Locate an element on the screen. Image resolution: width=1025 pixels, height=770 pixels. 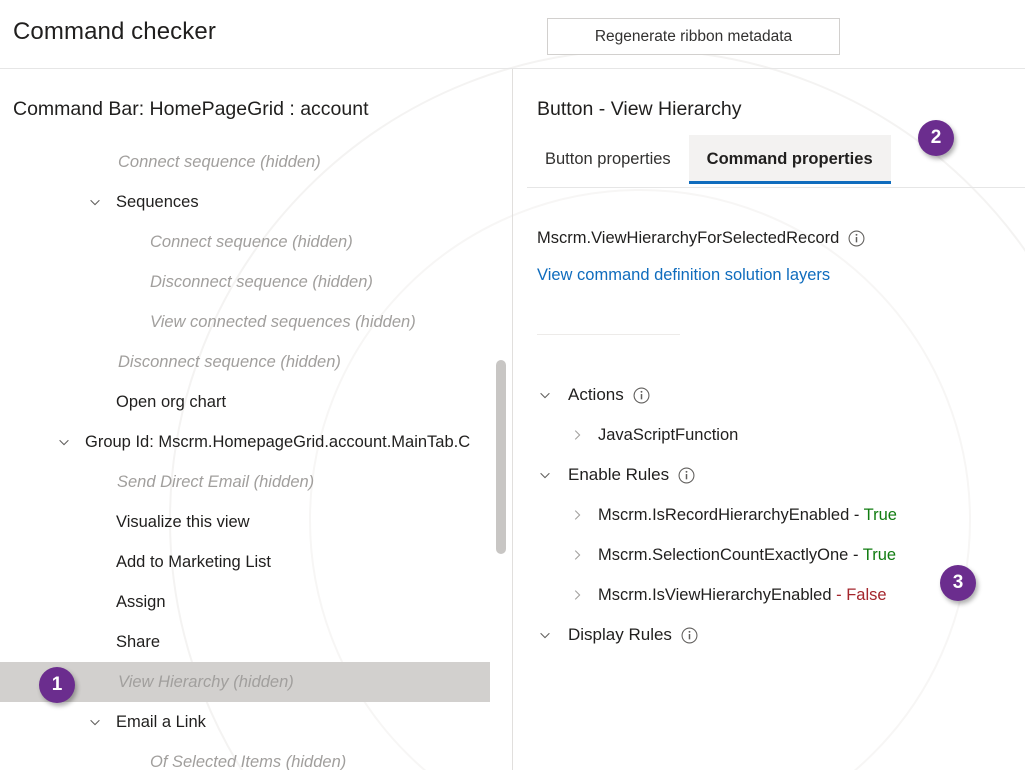
rule-group-actions: Actions is located at coordinates (769, 395).